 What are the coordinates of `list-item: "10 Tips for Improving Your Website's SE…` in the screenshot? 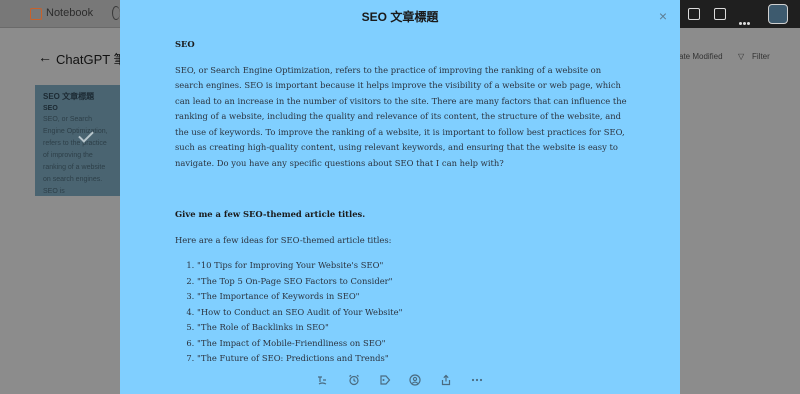 It's located at (413, 266).